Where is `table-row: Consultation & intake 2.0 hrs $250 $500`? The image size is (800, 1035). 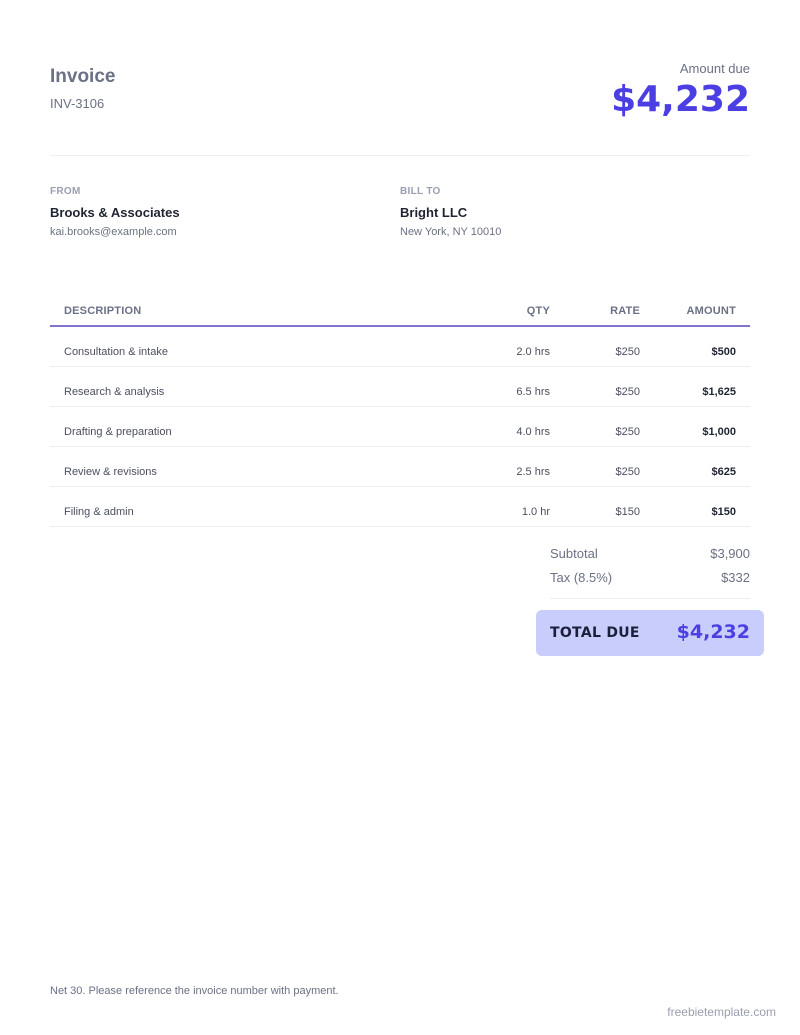 table-row: Consultation & intake 2.0 hrs $250 $500 is located at coordinates (400, 347).